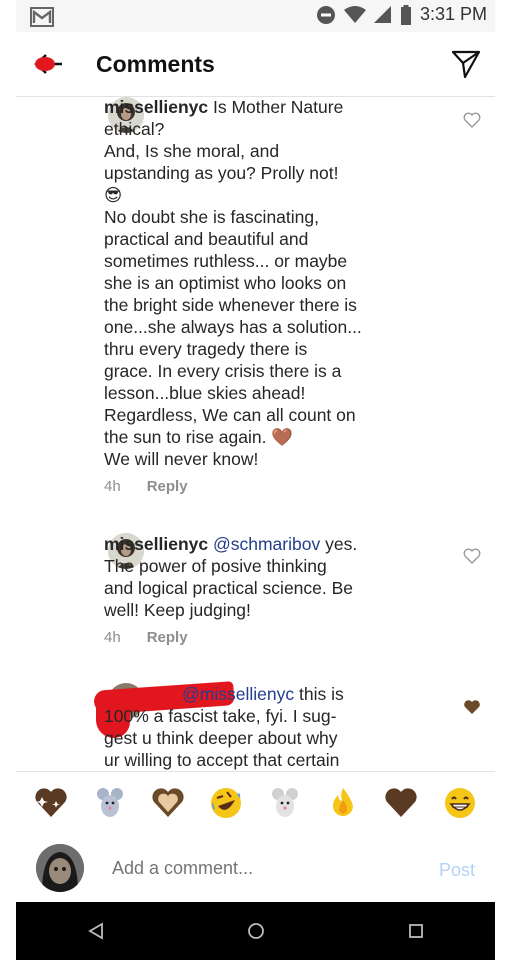 This screenshot has height=960, width=511. Describe the element at coordinates (226, 261) in the screenshot. I see `comment-text-line: sometimes ruthless... or maybe` at that location.